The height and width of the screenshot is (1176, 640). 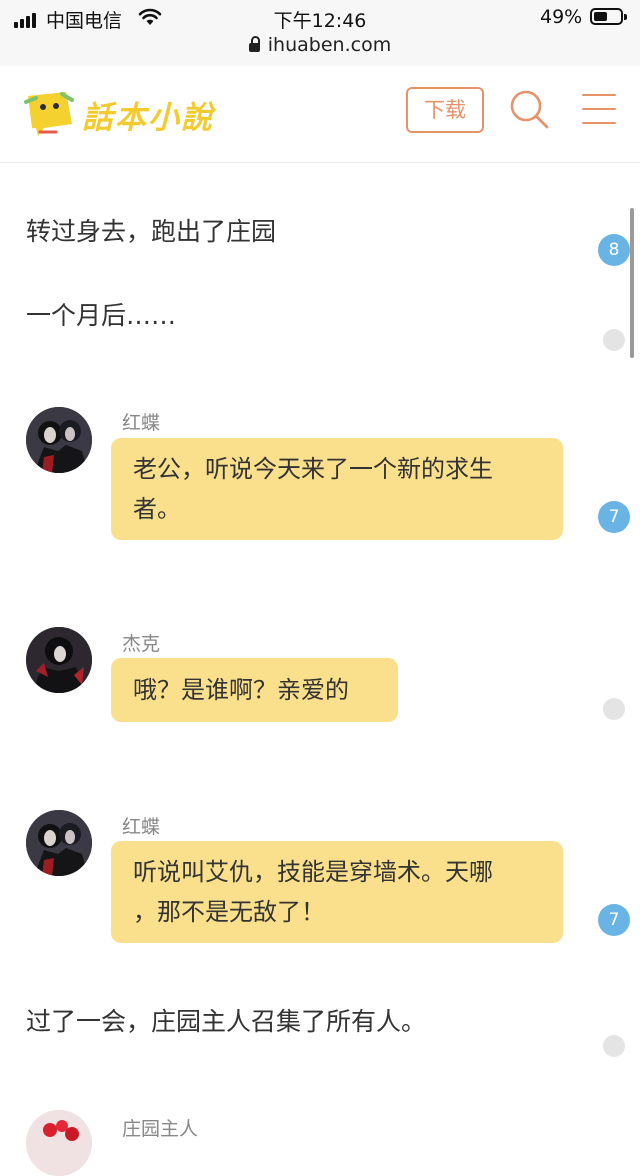 I want to click on chat-bubble: 哦？是谁啊？亲爱的, so click(x=254, y=690).